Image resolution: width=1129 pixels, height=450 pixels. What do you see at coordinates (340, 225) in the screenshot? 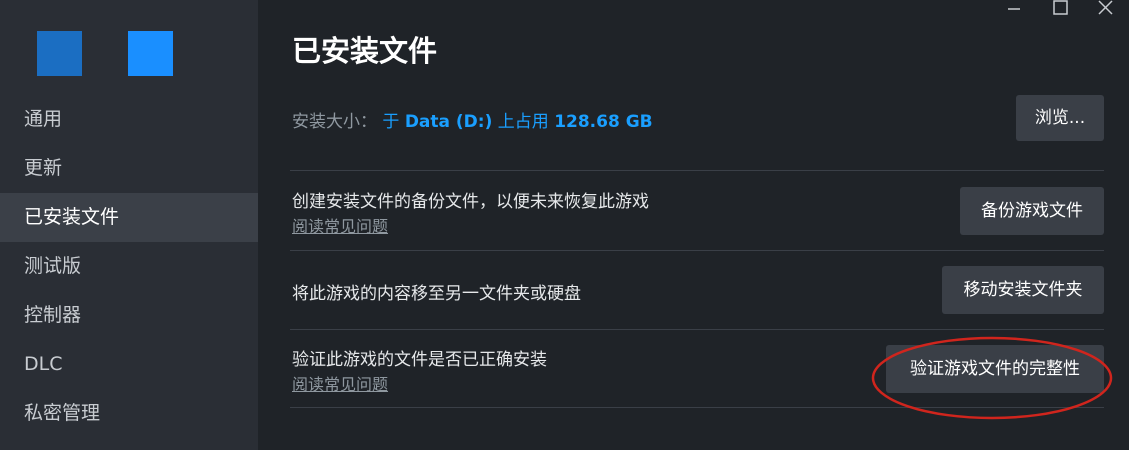
I see `backup-faq-link: 阅读常见问题` at bounding box center [340, 225].